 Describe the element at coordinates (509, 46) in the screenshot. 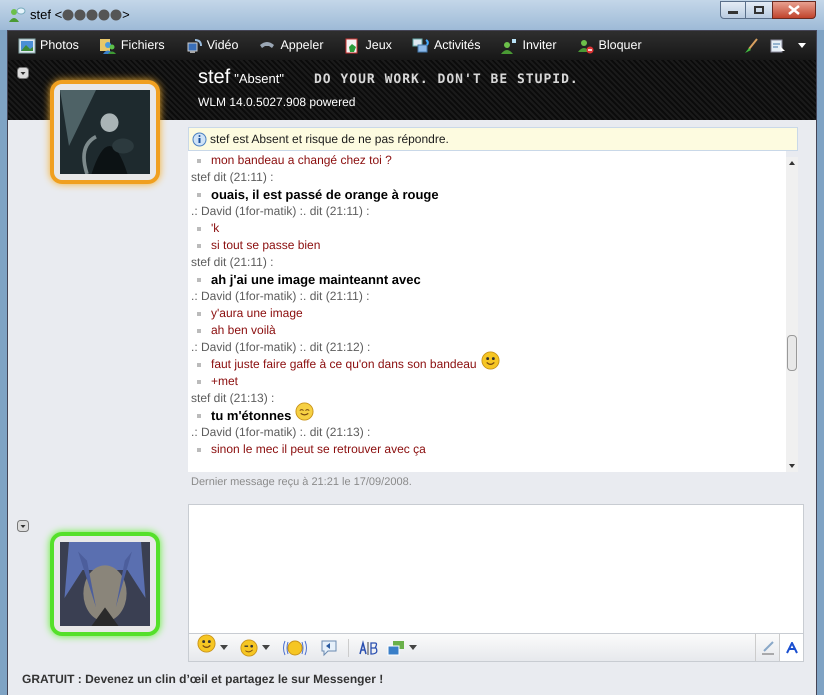

I see `add-person-icon` at that location.